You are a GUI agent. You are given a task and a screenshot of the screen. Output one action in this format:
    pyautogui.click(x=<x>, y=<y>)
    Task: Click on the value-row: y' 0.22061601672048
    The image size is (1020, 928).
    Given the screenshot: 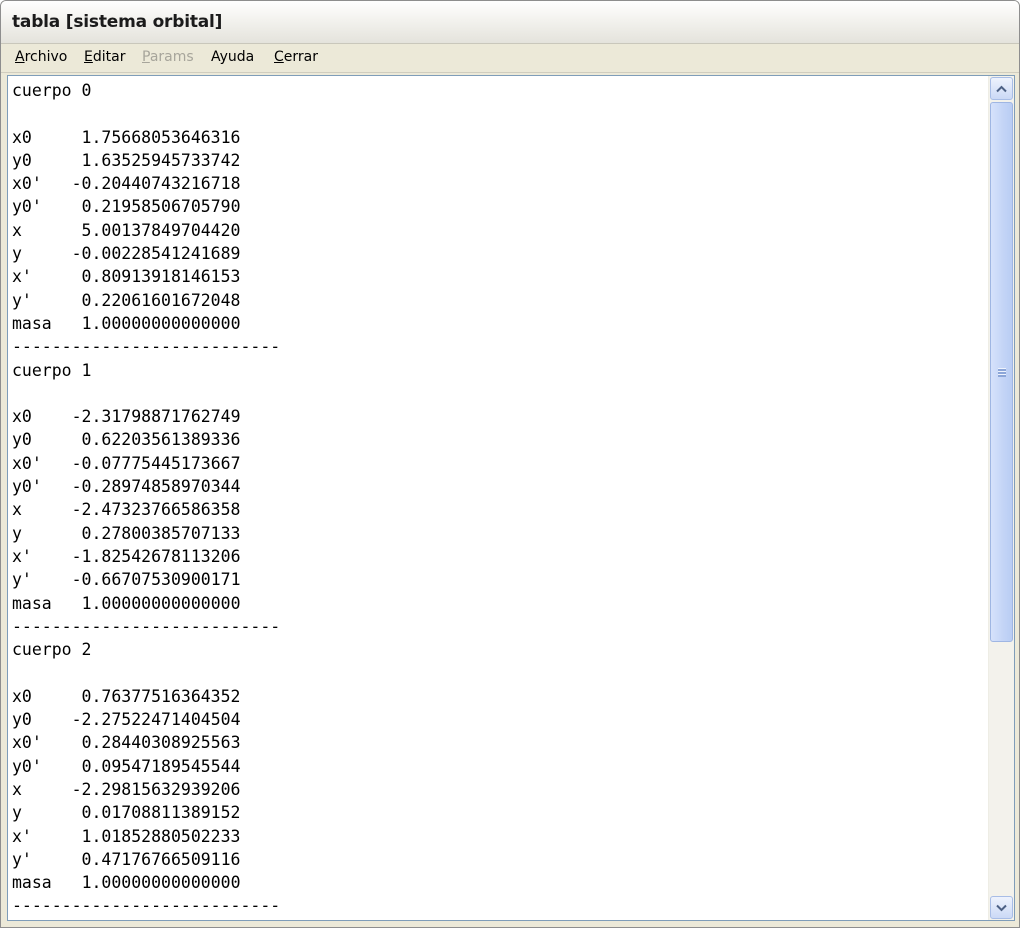 What is the action you would take?
    pyautogui.click(x=126, y=300)
    